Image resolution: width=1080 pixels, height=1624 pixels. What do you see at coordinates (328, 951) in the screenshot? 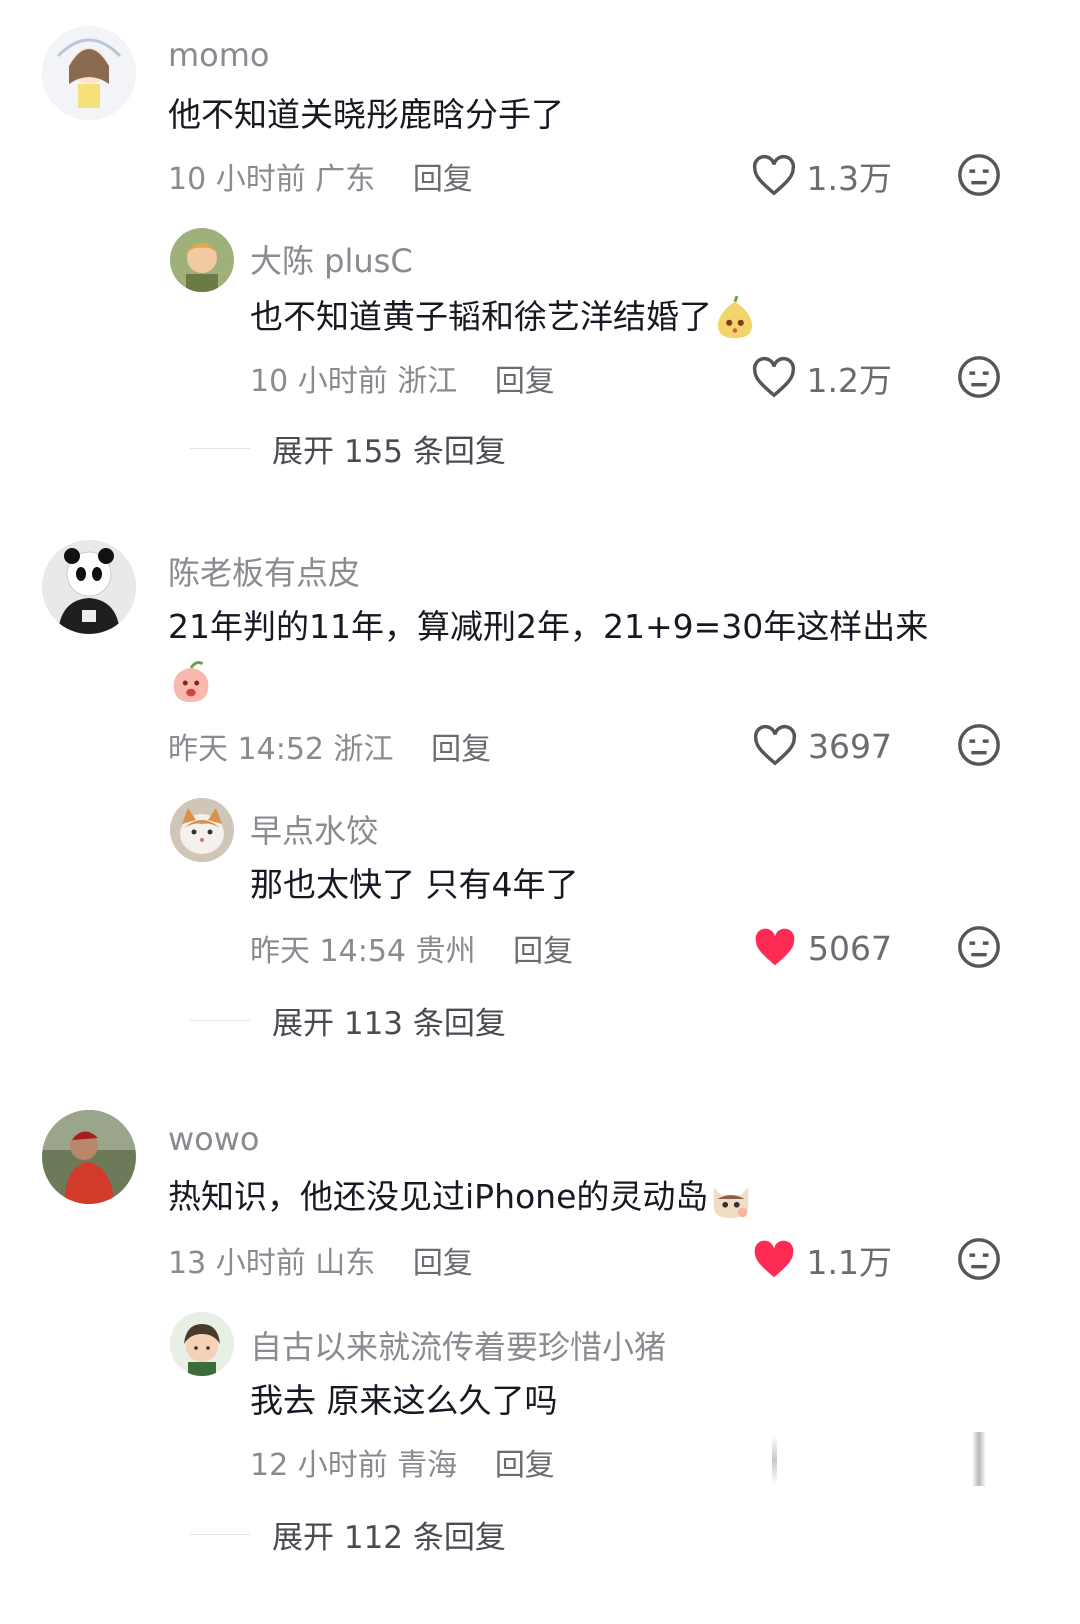
I see `comment-time: 昨天 14:54` at bounding box center [328, 951].